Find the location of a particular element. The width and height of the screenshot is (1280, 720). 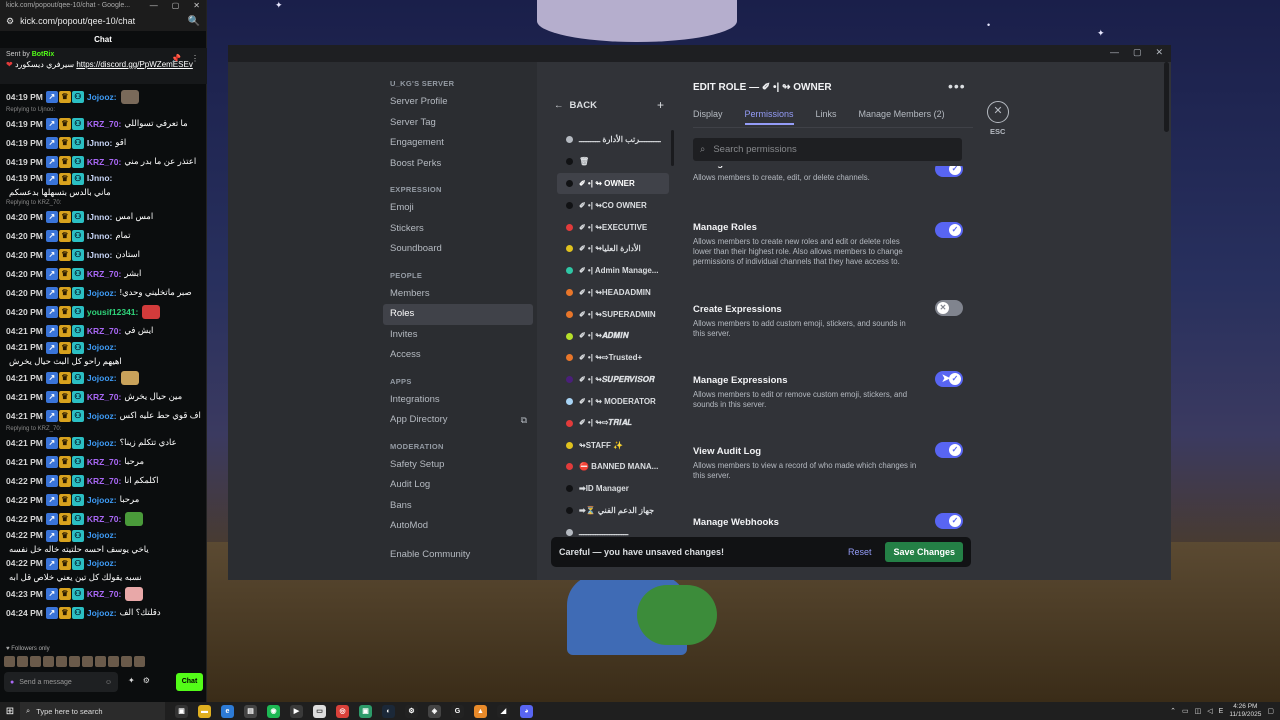

chat-message: 04:20 PM ↗ ♛ ⚇ Jojooz: !صبر ماتخليني وحدي is located at coordinates (103, 292).